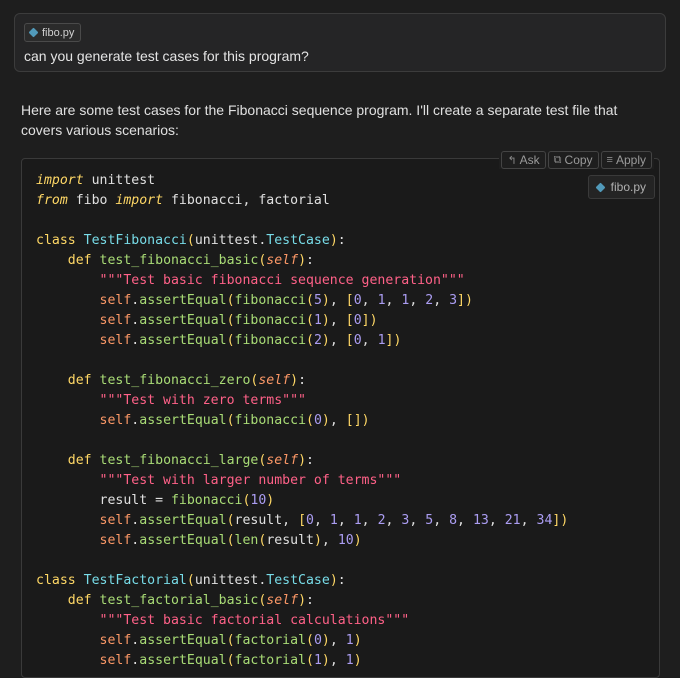 Image resolution: width=680 pixels, height=678 pixels. Describe the element at coordinates (630, 160) in the screenshot. I see `apply-button-label: Apply` at that location.